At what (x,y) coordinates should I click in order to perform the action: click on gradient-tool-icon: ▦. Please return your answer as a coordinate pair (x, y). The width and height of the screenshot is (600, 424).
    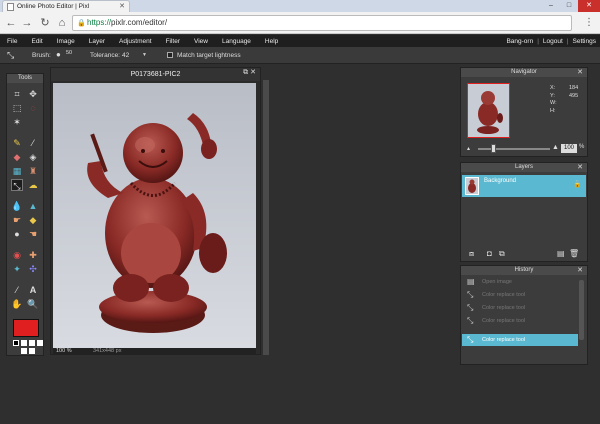
    Looking at the image, I should click on (17, 171).